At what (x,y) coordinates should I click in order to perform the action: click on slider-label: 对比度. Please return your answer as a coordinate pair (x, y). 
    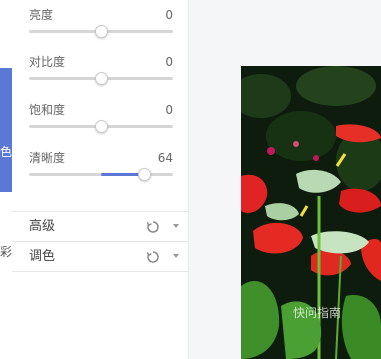
    Looking at the image, I should click on (47, 62).